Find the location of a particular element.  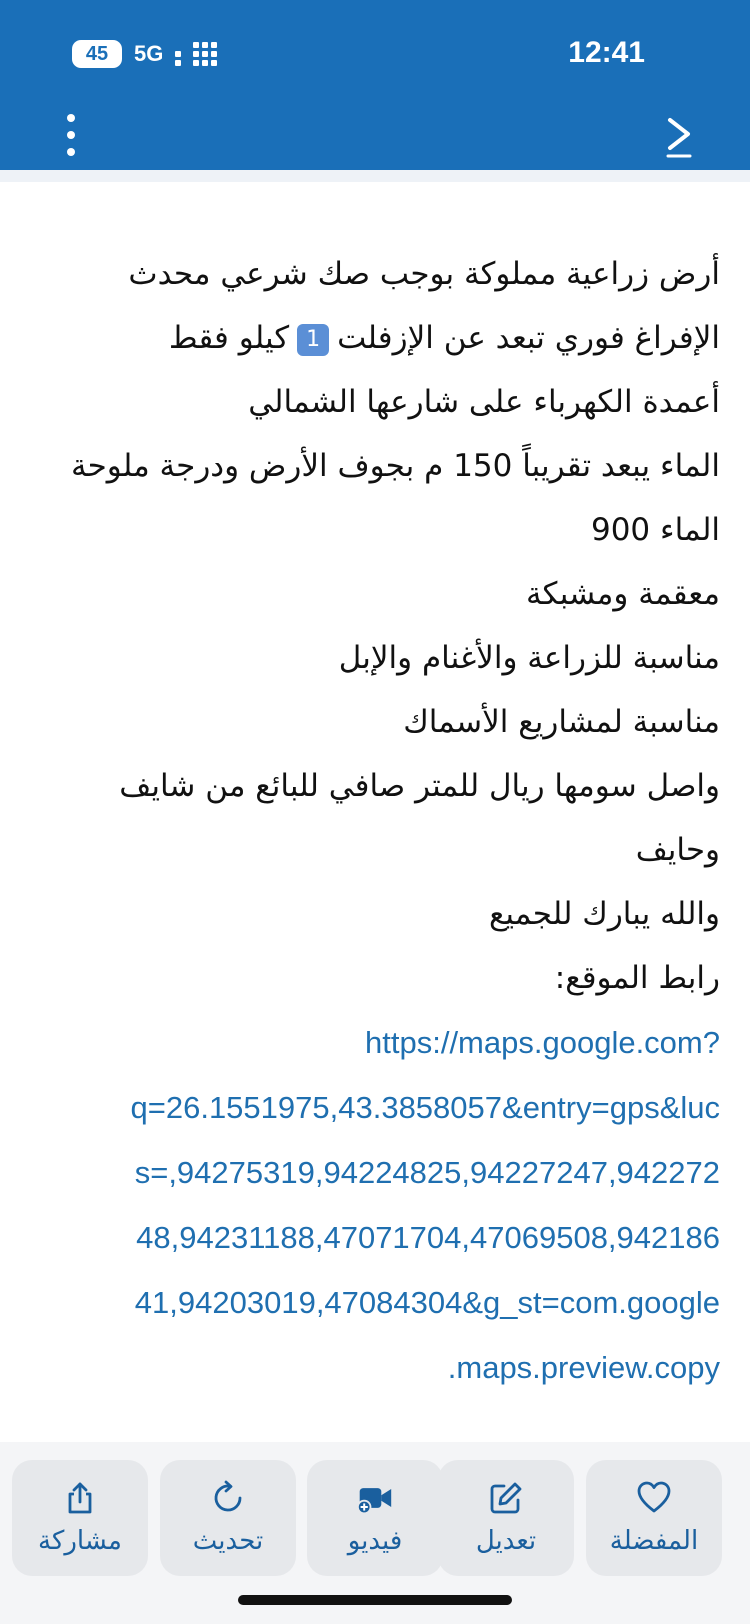

location-link-line: 48,94231188,47071704,47069508,942186 is located at coordinates (375, 1237).